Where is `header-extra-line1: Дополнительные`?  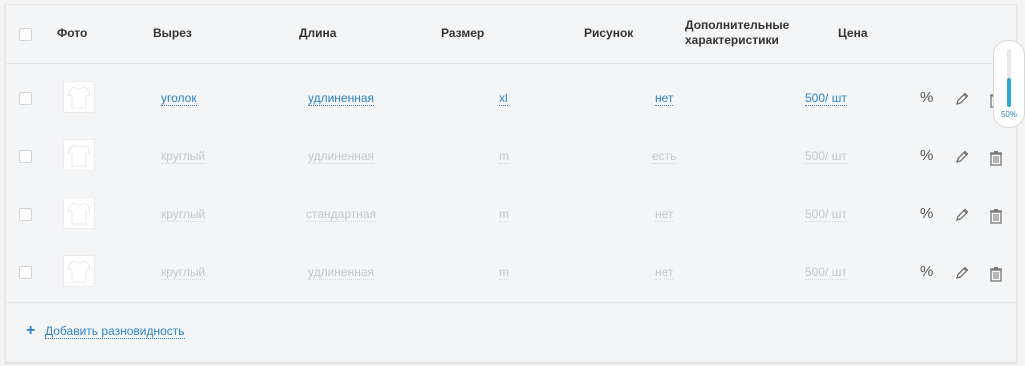
header-extra-line1: Дополнительные is located at coordinates (737, 25).